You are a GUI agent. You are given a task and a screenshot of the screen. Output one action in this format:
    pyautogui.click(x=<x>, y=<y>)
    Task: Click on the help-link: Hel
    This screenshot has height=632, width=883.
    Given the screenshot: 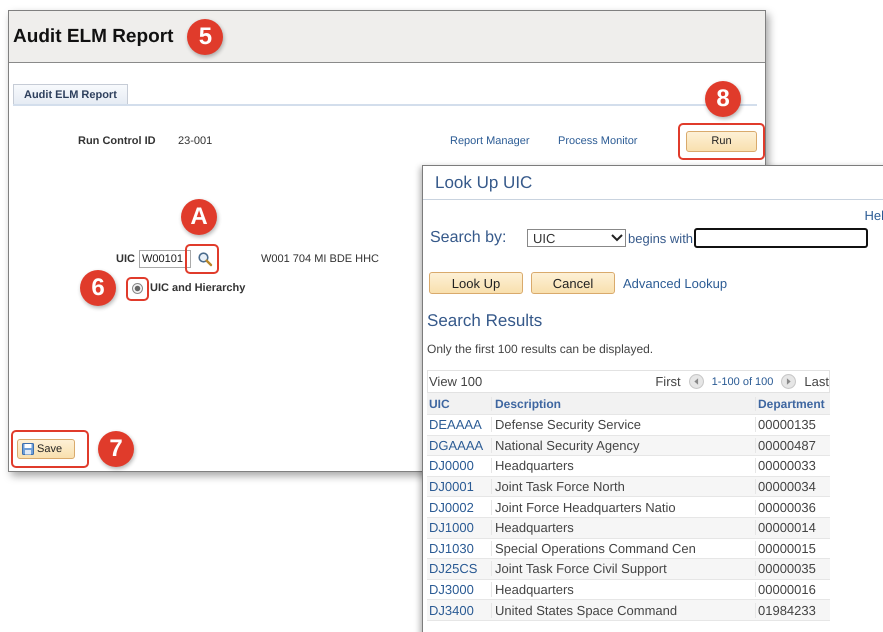 What is the action you would take?
    pyautogui.click(x=873, y=215)
    